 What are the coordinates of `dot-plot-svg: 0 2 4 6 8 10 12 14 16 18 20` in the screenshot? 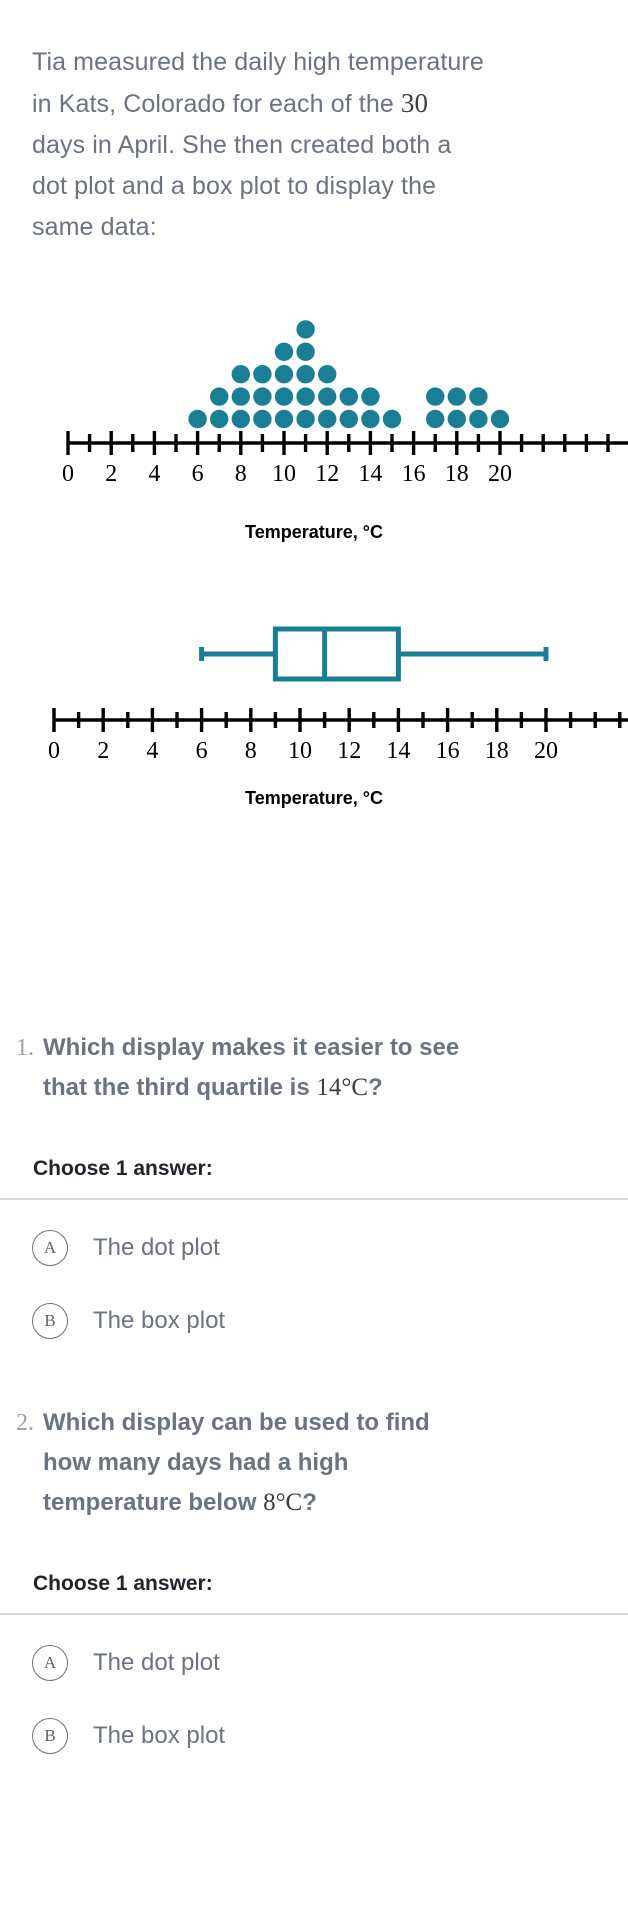 It's located at (345, 403).